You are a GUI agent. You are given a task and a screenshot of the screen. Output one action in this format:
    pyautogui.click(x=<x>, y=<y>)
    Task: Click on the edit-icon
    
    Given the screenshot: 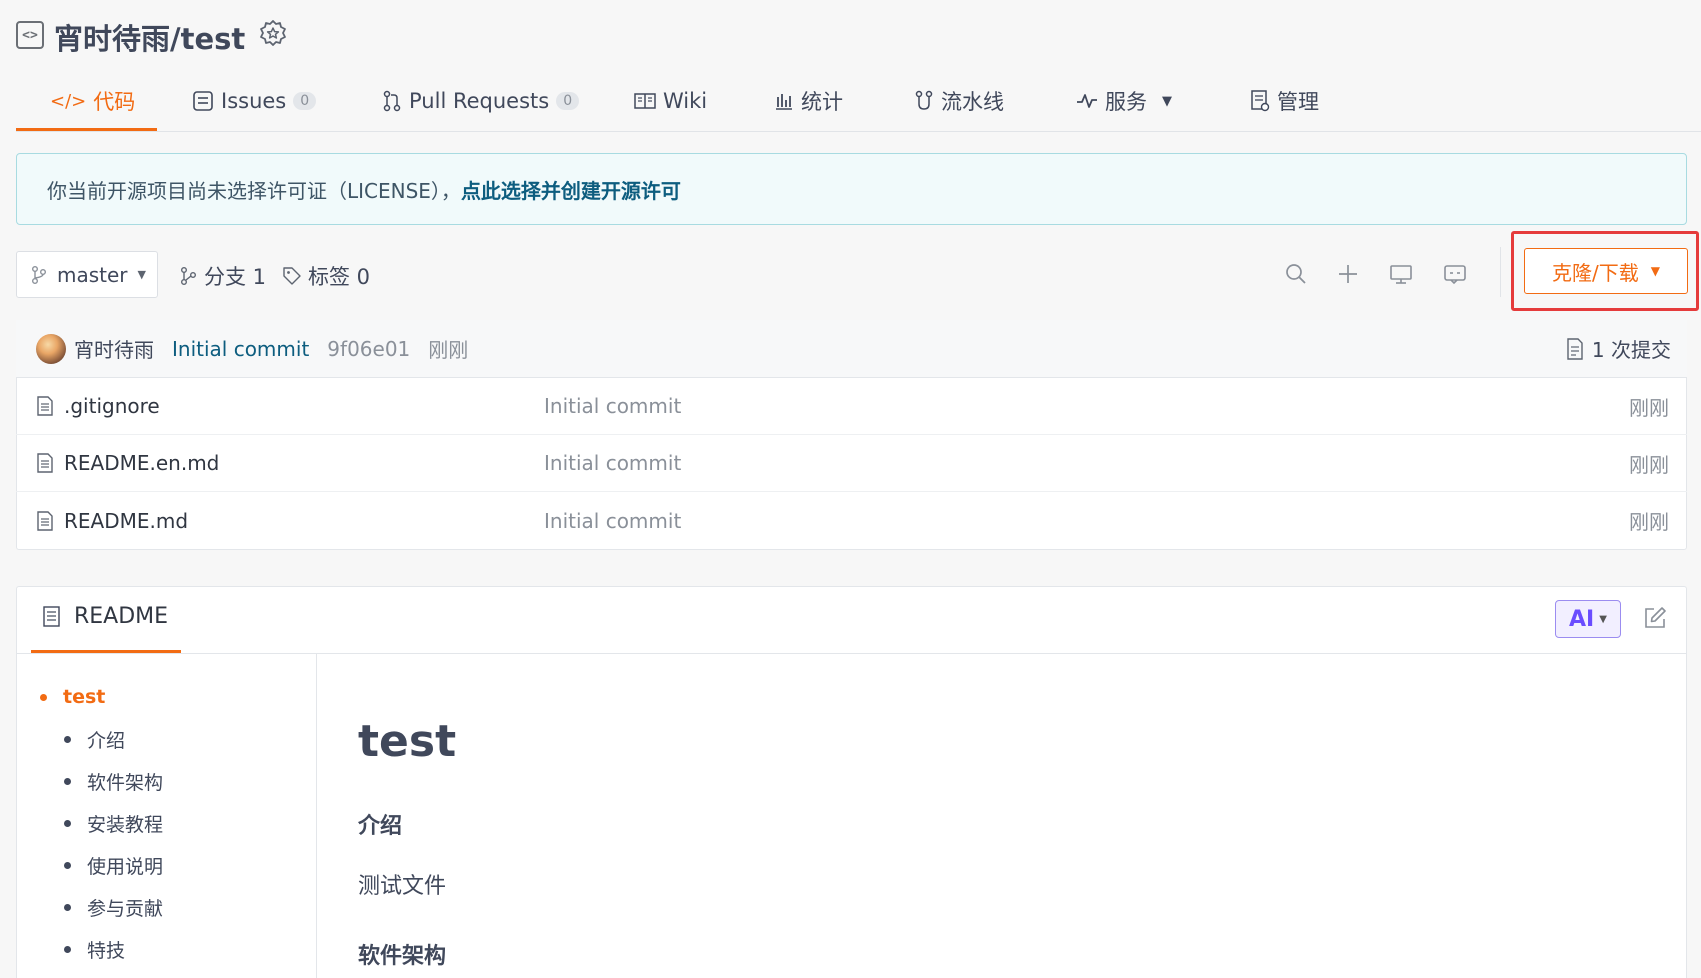 What is the action you would take?
    pyautogui.click(x=1655, y=618)
    